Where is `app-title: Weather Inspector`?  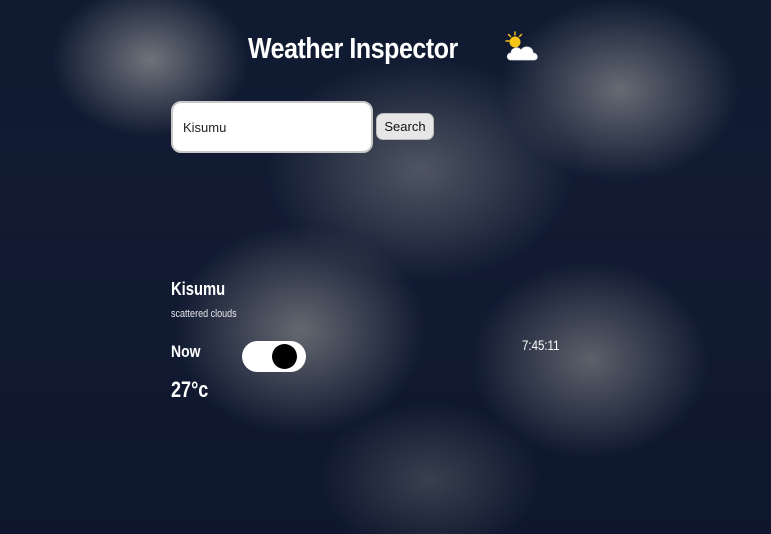 app-title: Weather Inspector is located at coordinates (353, 49).